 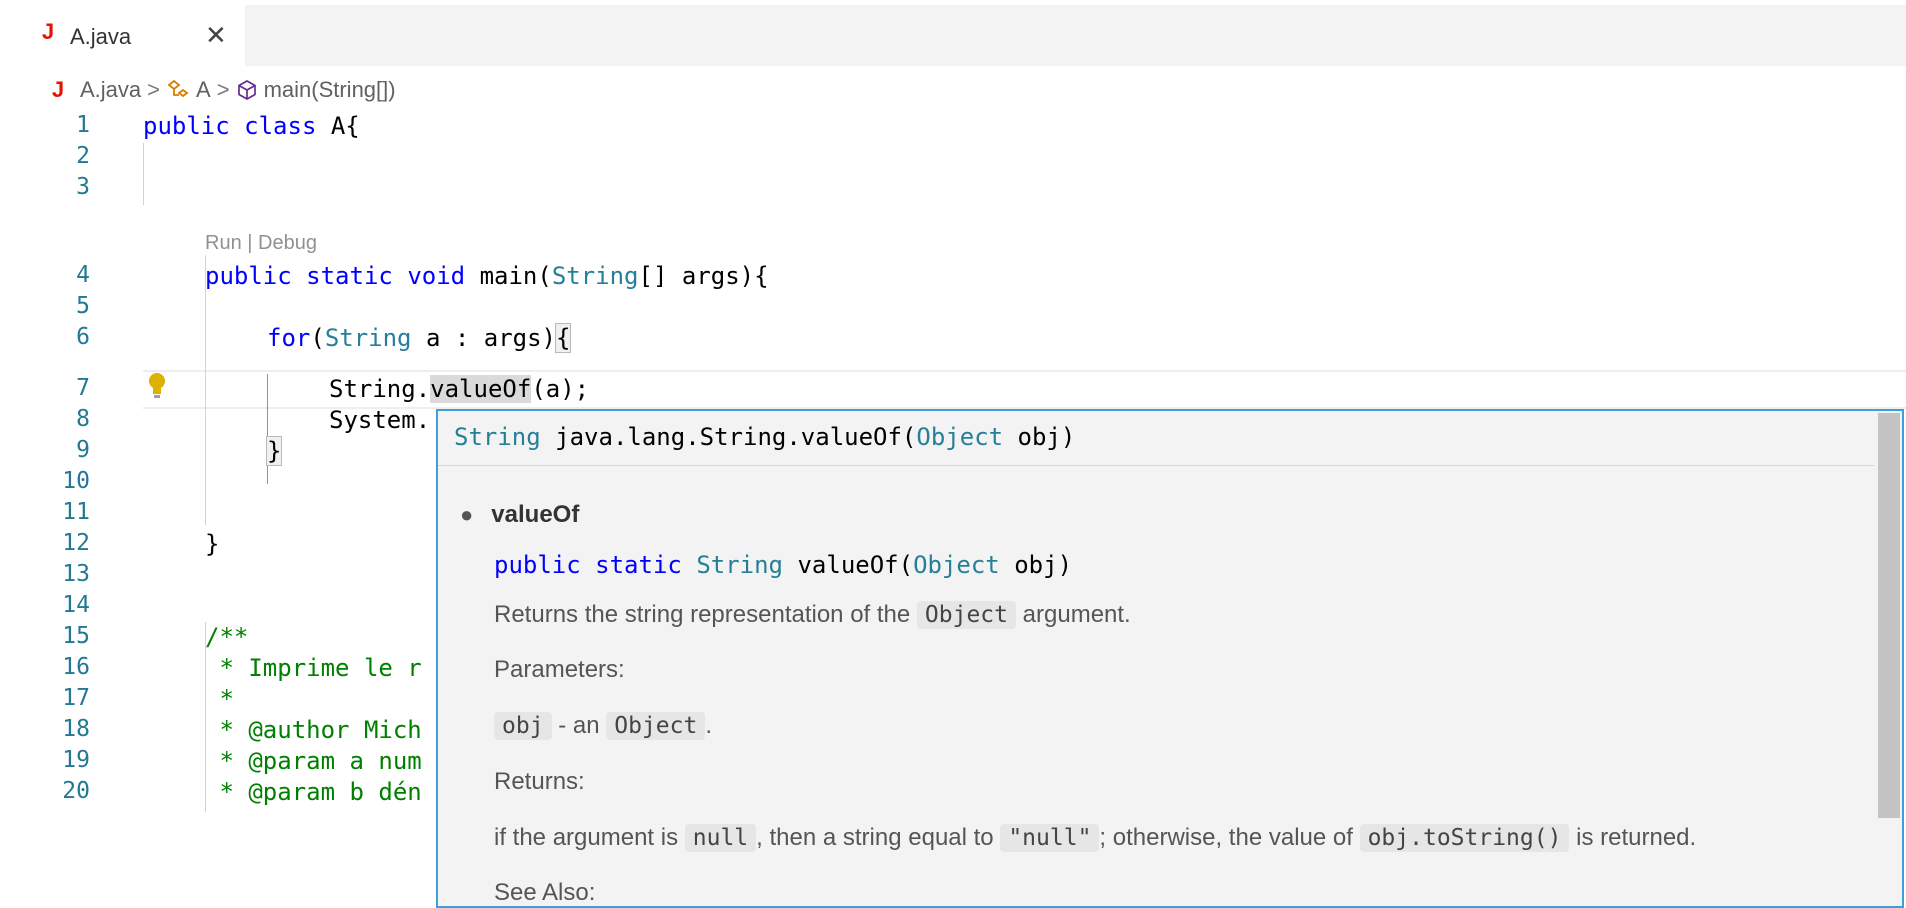 What do you see at coordinates (313, 730) in the screenshot?
I see `code-line-18: * @author Mich` at bounding box center [313, 730].